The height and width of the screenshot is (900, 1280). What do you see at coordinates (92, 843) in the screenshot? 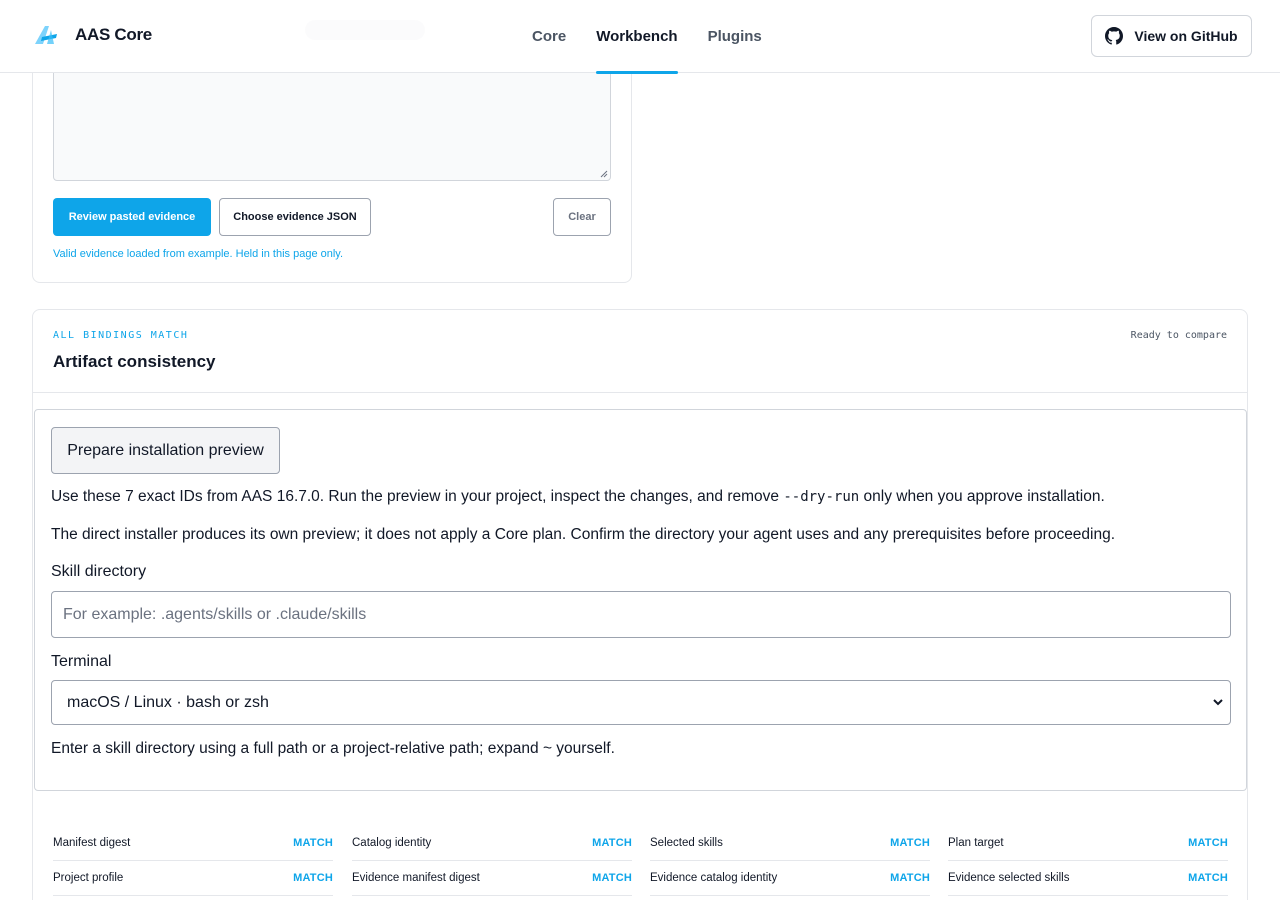
I see `binding-name: Manifest digest` at bounding box center [92, 843].